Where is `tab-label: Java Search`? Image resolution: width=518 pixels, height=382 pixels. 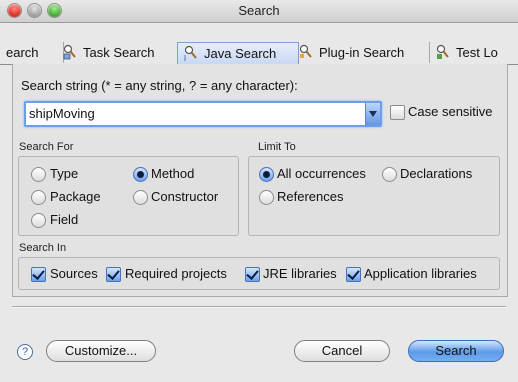 tab-label: Java Search is located at coordinates (240, 53).